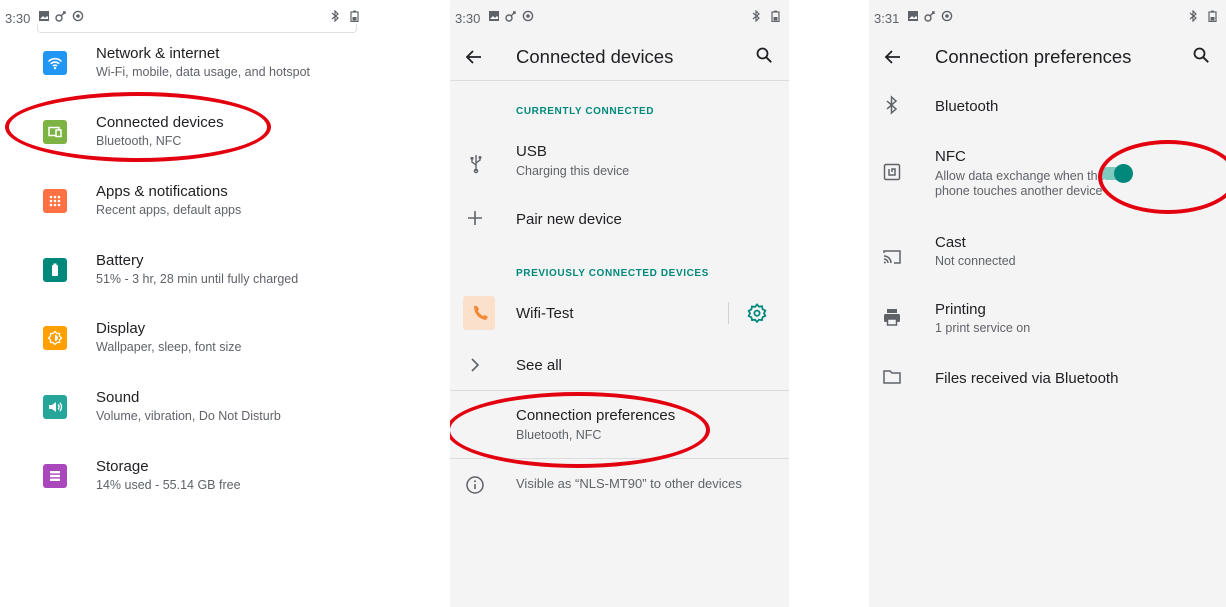 Image resolution: width=1226 pixels, height=607 pixels. I want to click on gear-icon, so click(757, 313).